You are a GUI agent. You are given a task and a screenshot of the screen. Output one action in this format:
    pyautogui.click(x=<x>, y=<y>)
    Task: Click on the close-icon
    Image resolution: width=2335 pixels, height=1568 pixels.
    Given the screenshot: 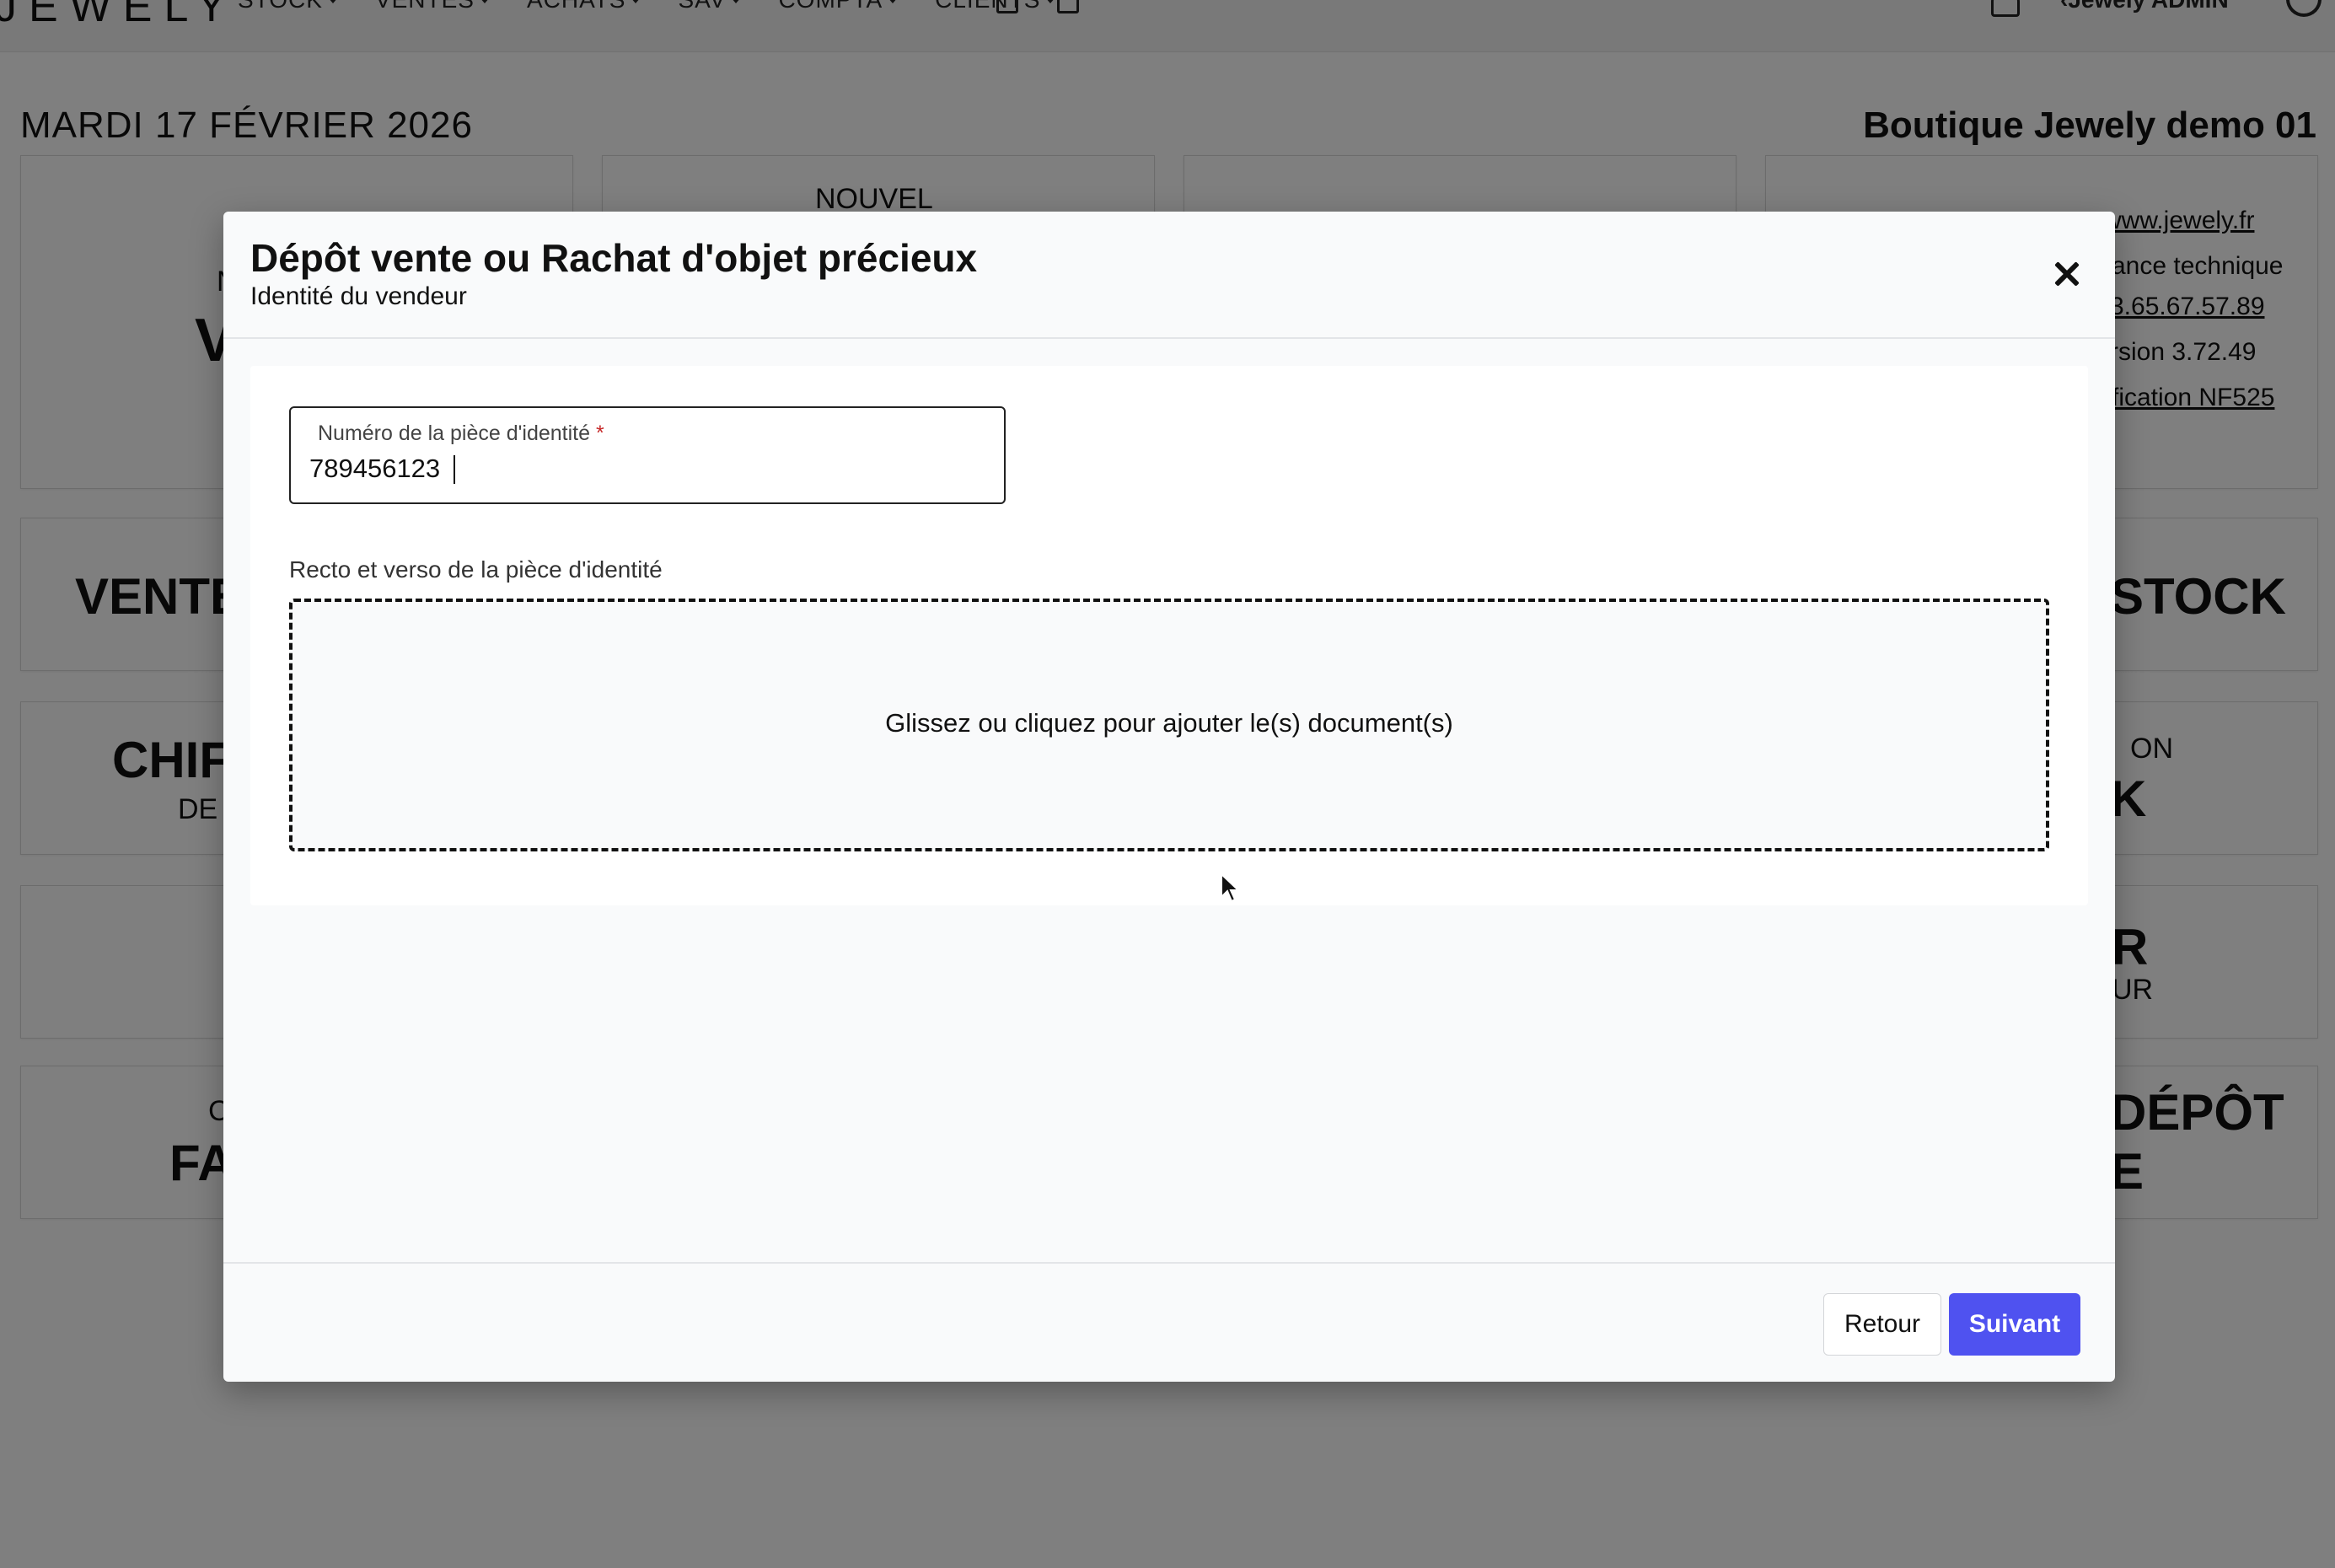 What is the action you would take?
    pyautogui.click(x=2066, y=274)
    